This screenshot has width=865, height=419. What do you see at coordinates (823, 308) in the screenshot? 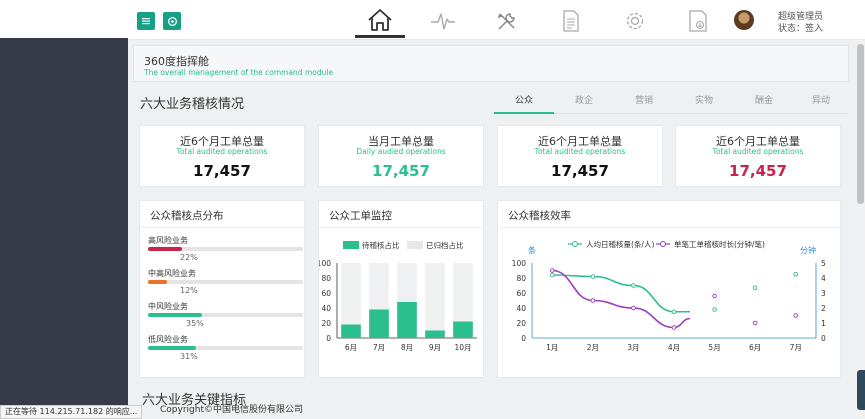
I see `y2-tick-label: 2` at bounding box center [823, 308].